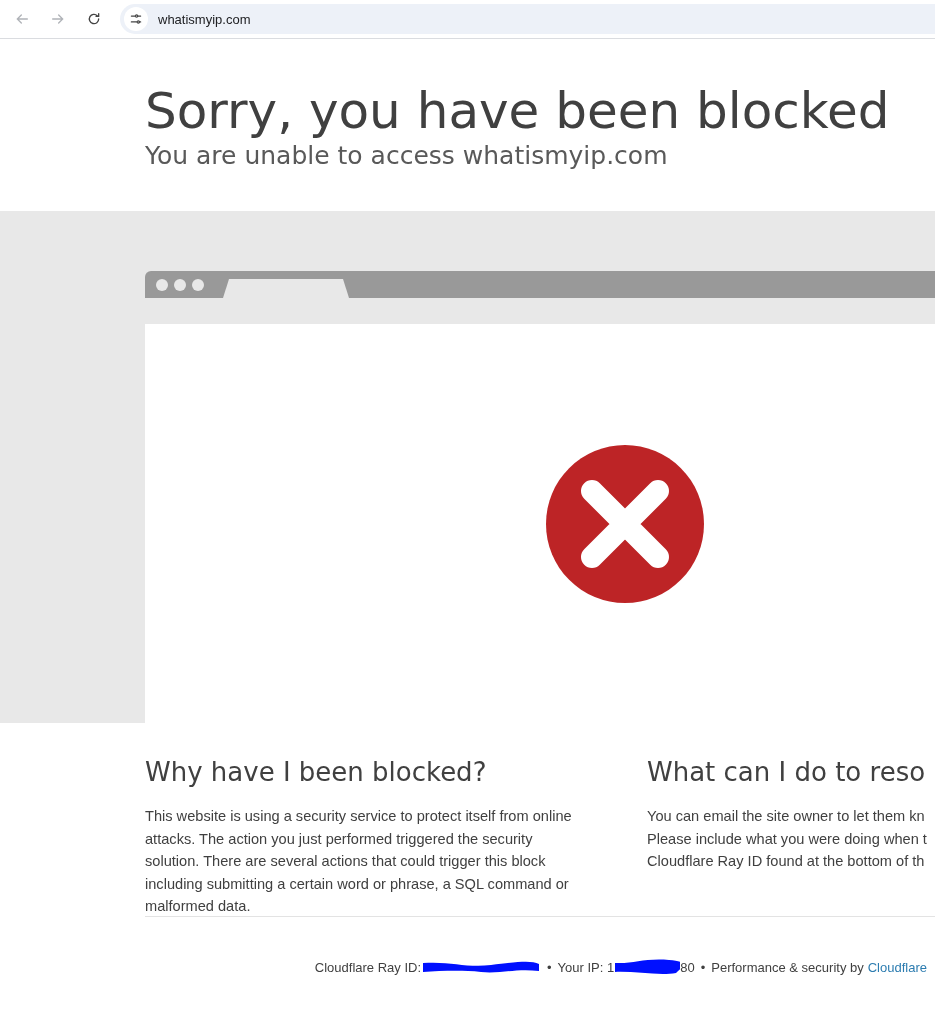 The image size is (935, 1019). What do you see at coordinates (647, 967) in the screenshot?
I see `redaction-mark` at bounding box center [647, 967].